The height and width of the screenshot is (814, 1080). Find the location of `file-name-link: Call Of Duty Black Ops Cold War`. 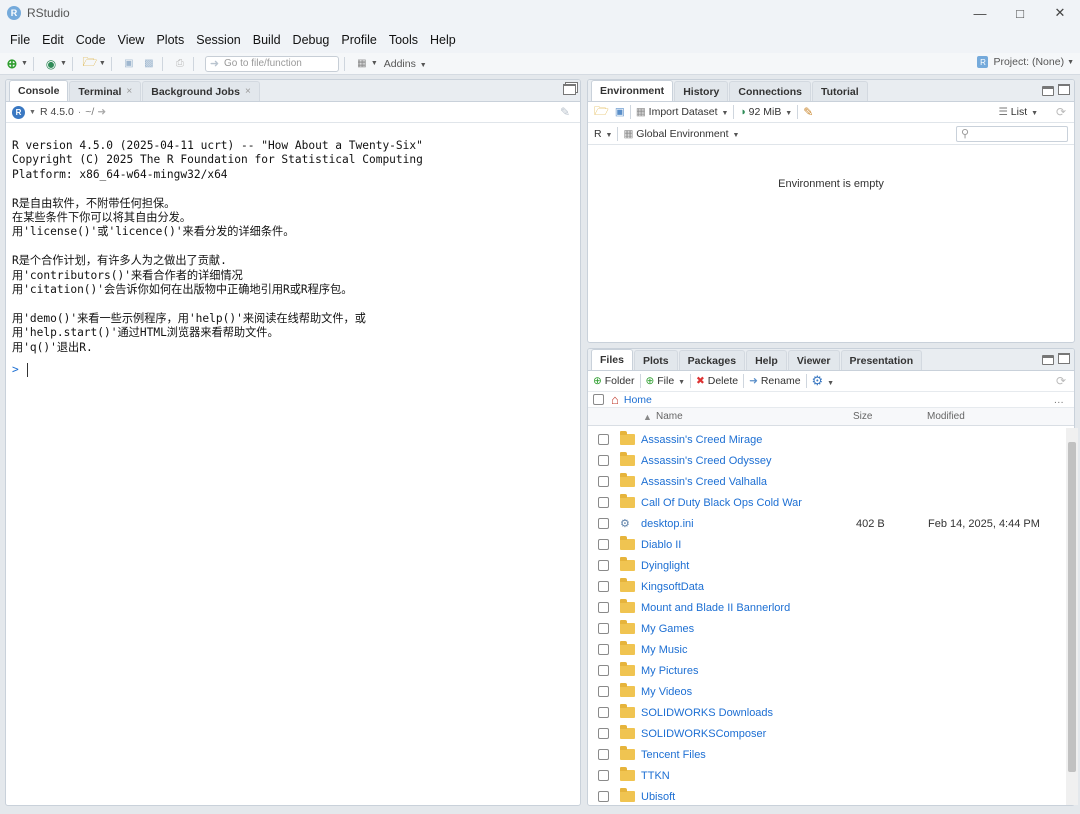

file-name-link: Call Of Duty Black Ops Cold War is located at coordinates (721, 503).